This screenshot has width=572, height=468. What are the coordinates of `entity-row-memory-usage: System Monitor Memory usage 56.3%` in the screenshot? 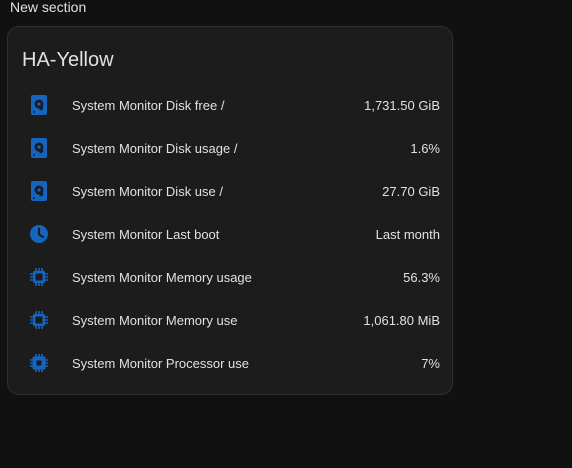 It's located at (231, 277).